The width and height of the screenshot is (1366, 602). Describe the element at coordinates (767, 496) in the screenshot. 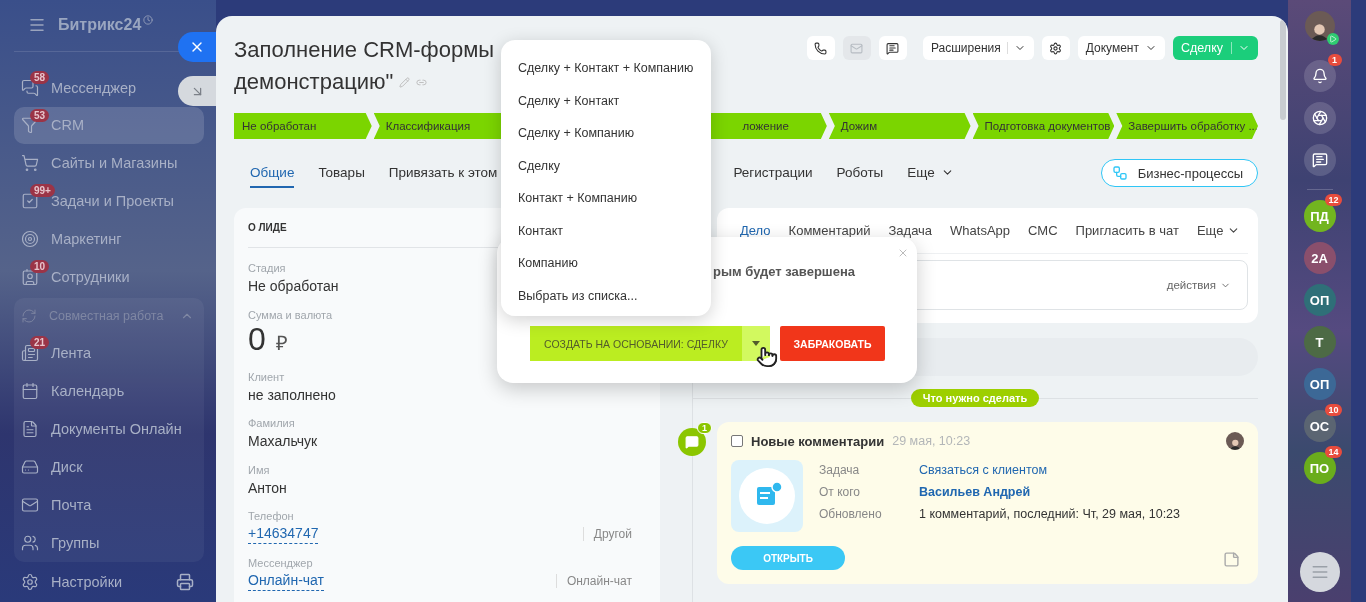

I see `task-icon` at that location.